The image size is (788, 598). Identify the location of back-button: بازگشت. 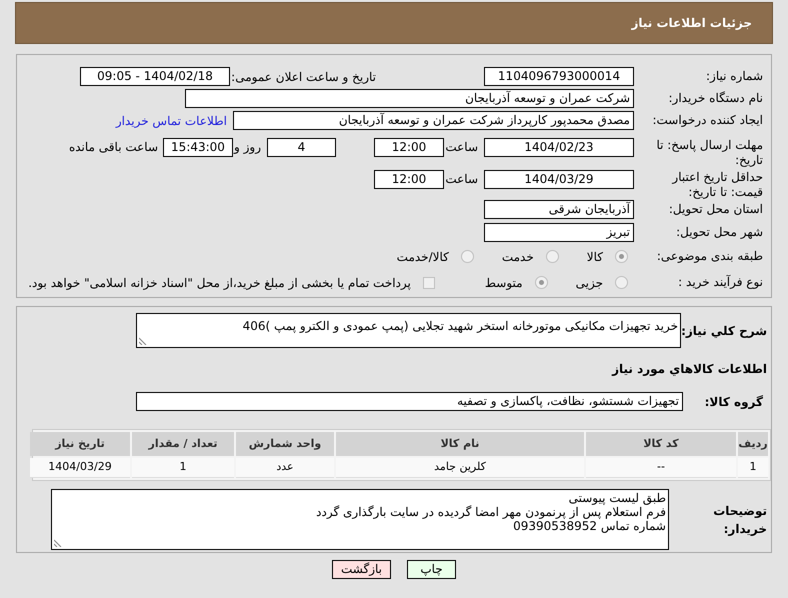
(361, 569).